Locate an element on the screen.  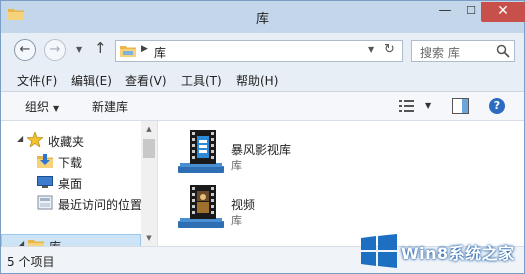
scrollbar-thumb is located at coordinates (149, 148).